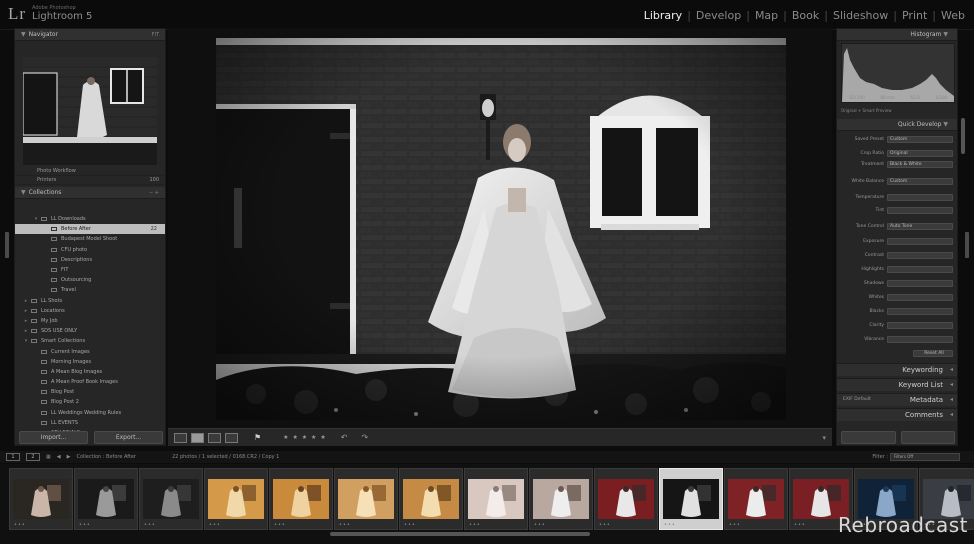 The width and height of the screenshot is (974, 544). I want to click on collection-item: ▸ Locations, so click(90, 311).